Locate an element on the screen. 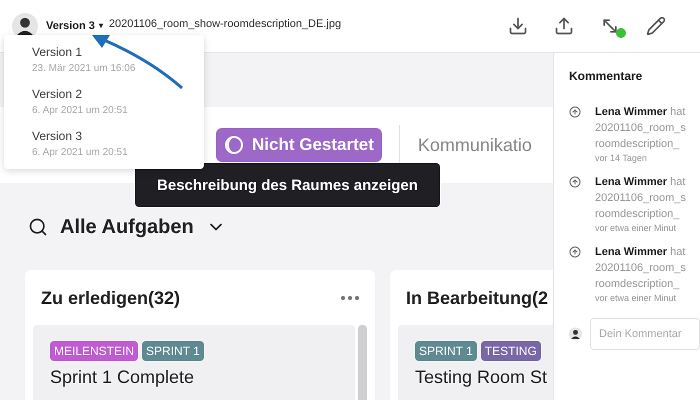 Image resolution: width=700 pixels, height=400 pixels. panel-title: Kommentare is located at coordinates (606, 76).